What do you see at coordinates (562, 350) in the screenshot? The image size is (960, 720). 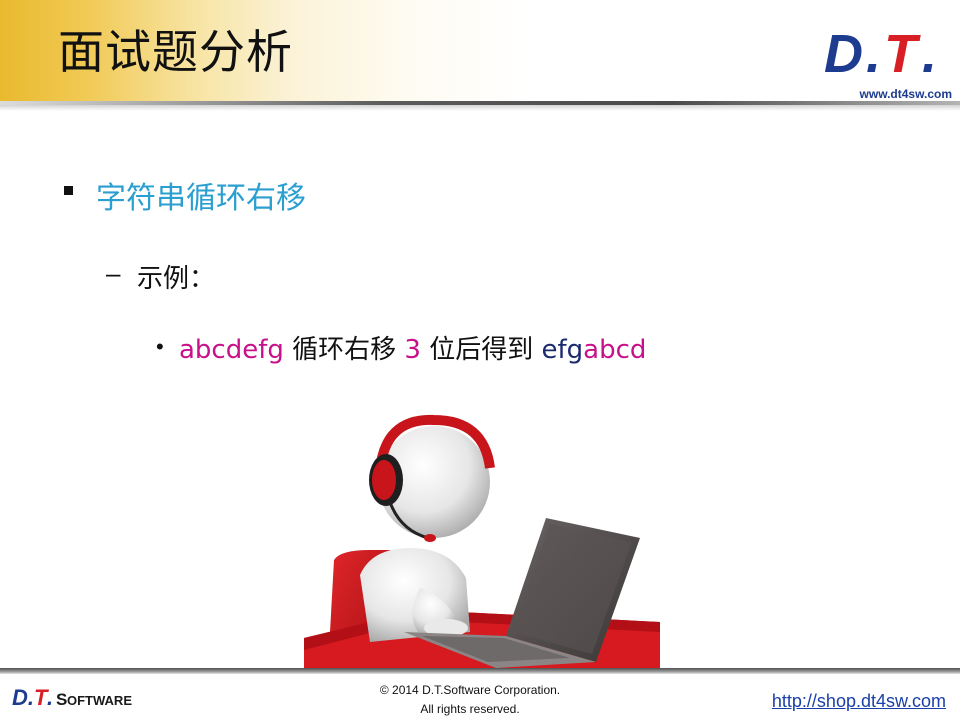 I see `example-result-part-1: efg` at bounding box center [562, 350].